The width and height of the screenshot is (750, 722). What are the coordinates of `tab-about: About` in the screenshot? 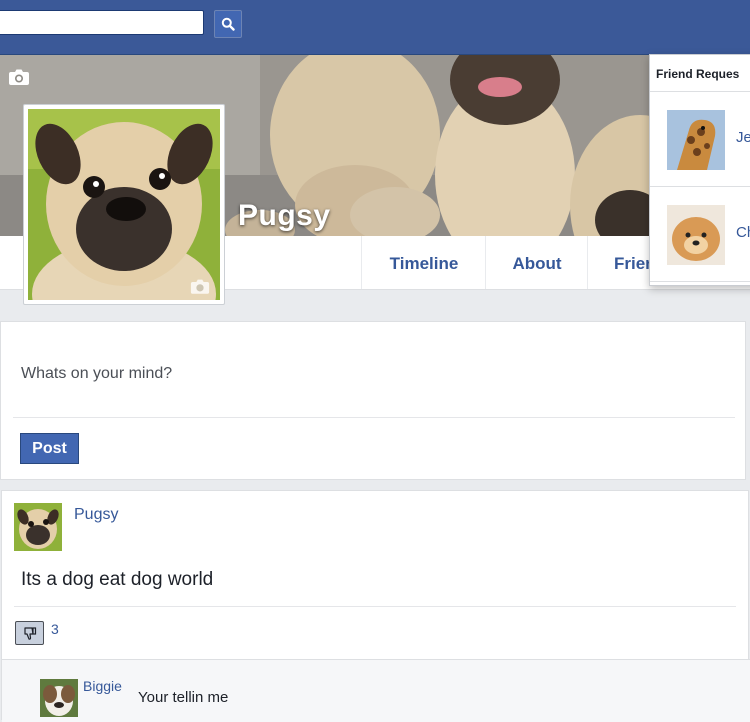 It's located at (536, 262).